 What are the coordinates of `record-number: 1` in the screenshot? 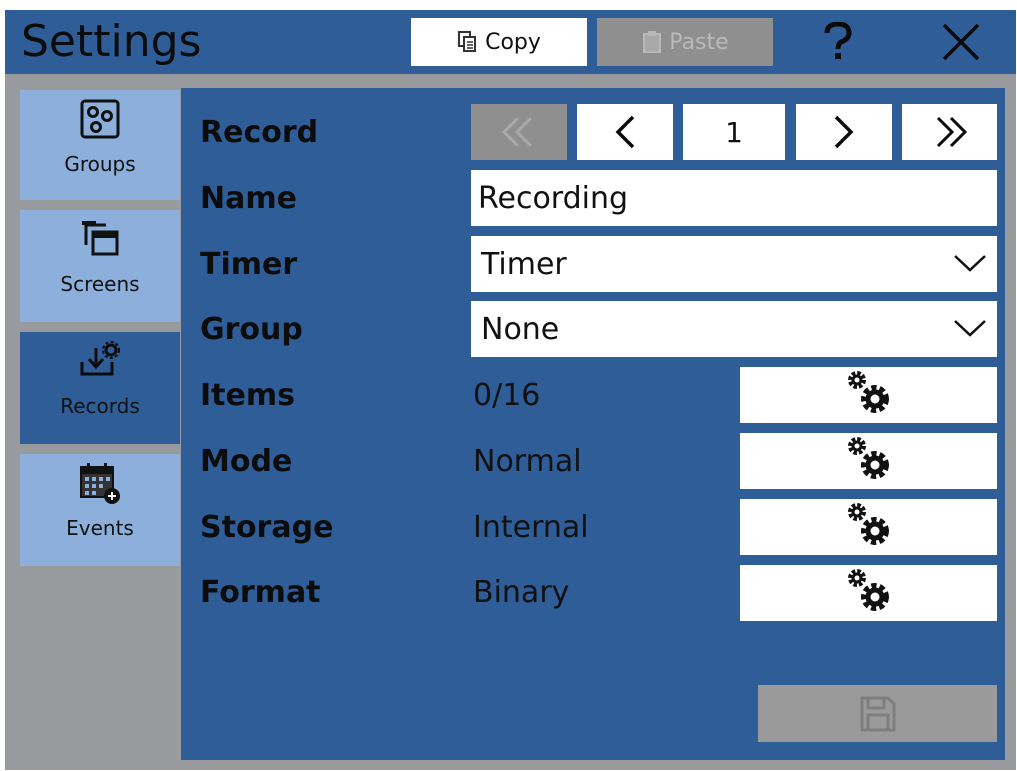 It's located at (734, 132).